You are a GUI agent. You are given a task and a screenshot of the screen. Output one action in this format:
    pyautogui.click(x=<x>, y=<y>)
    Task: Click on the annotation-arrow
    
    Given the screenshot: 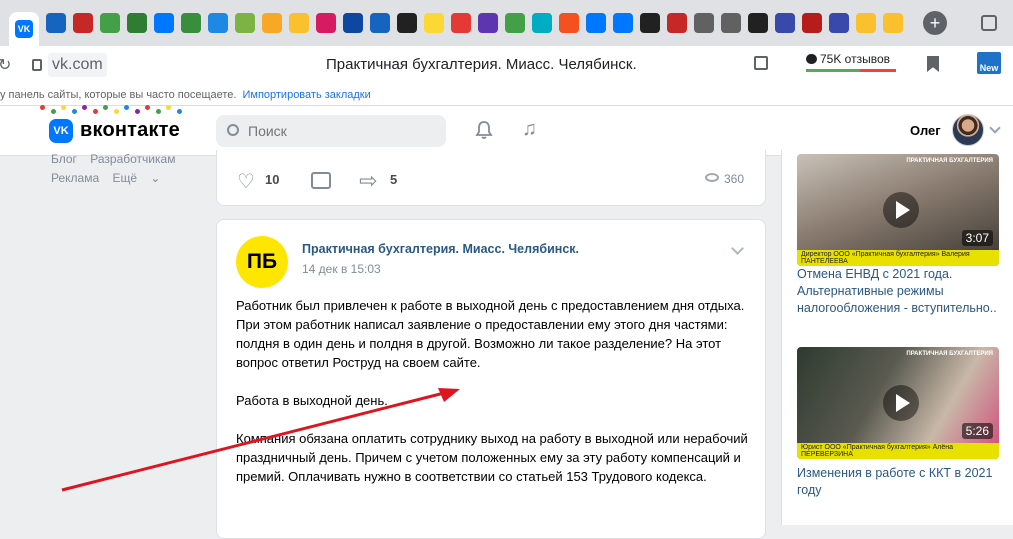 What is the action you would take?
    pyautogui.click(x=260, y=440)
    